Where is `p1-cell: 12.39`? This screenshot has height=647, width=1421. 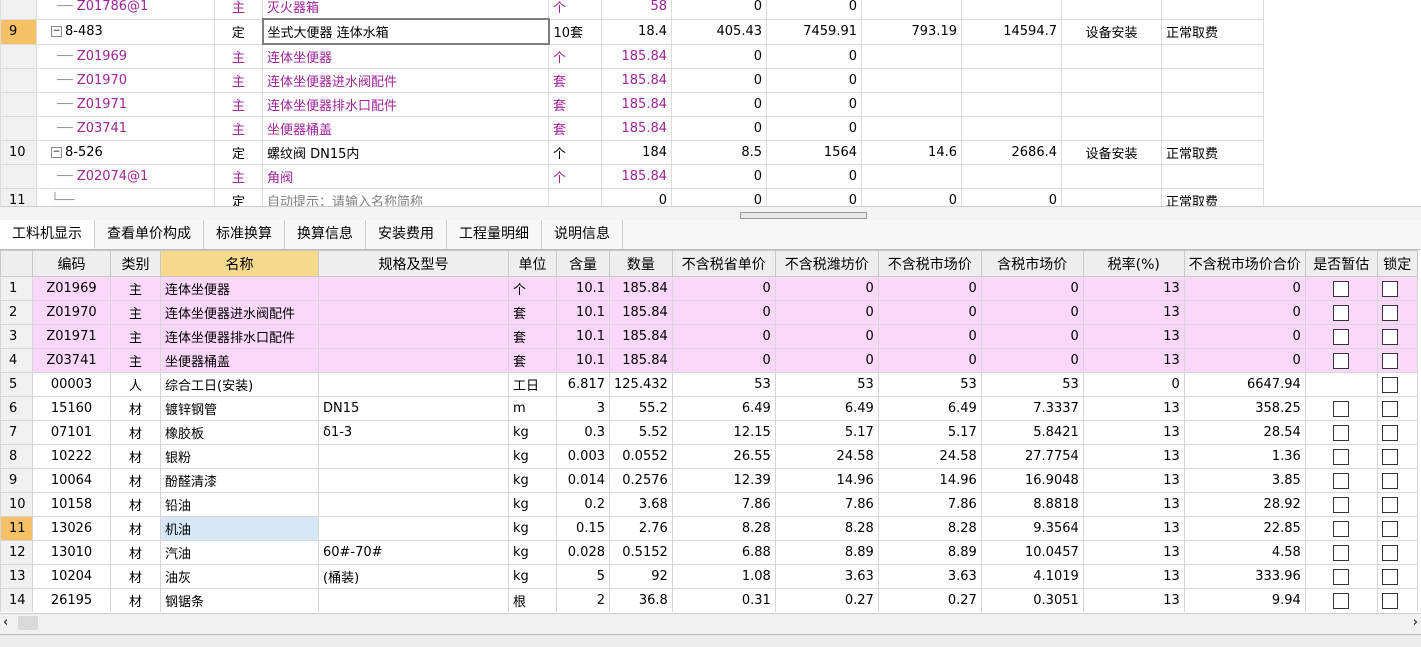
p1-cell: 12.39 is located at coordinates (723, 480).